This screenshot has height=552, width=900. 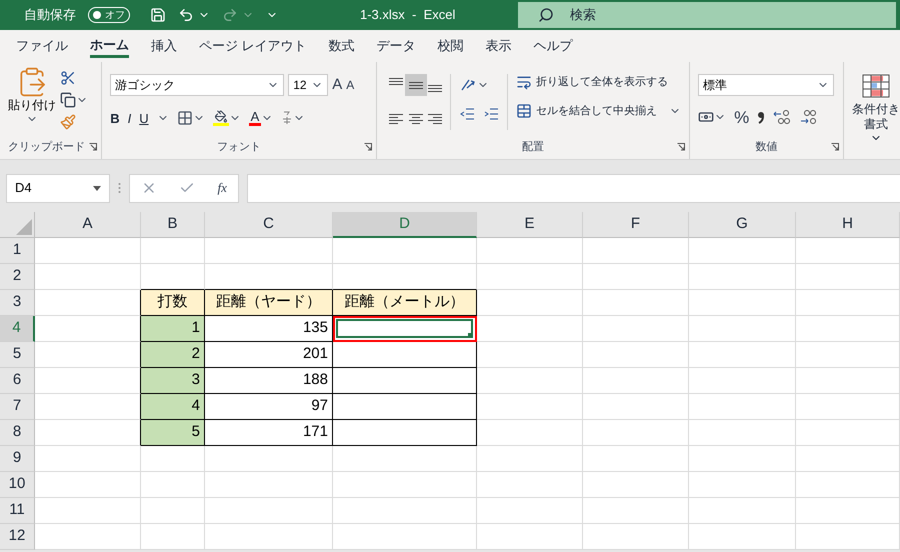 I want to click on row-header: 4, so click(x=17, y=329).